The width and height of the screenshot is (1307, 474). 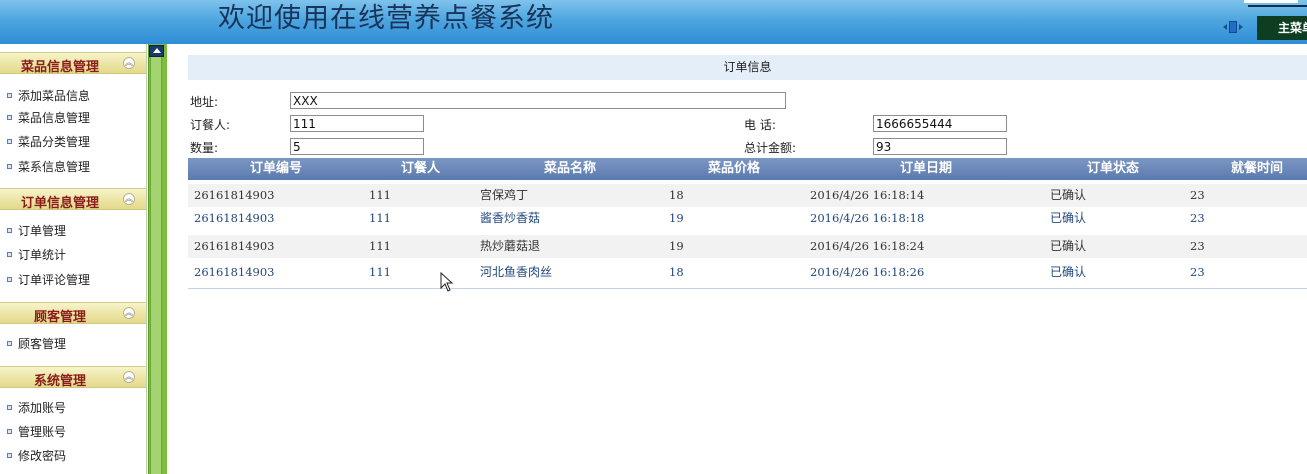 What do you see at coordinates (1275, 3) in the screenshot?
I see `top-link-marks` at bounding box center [1275, 3].